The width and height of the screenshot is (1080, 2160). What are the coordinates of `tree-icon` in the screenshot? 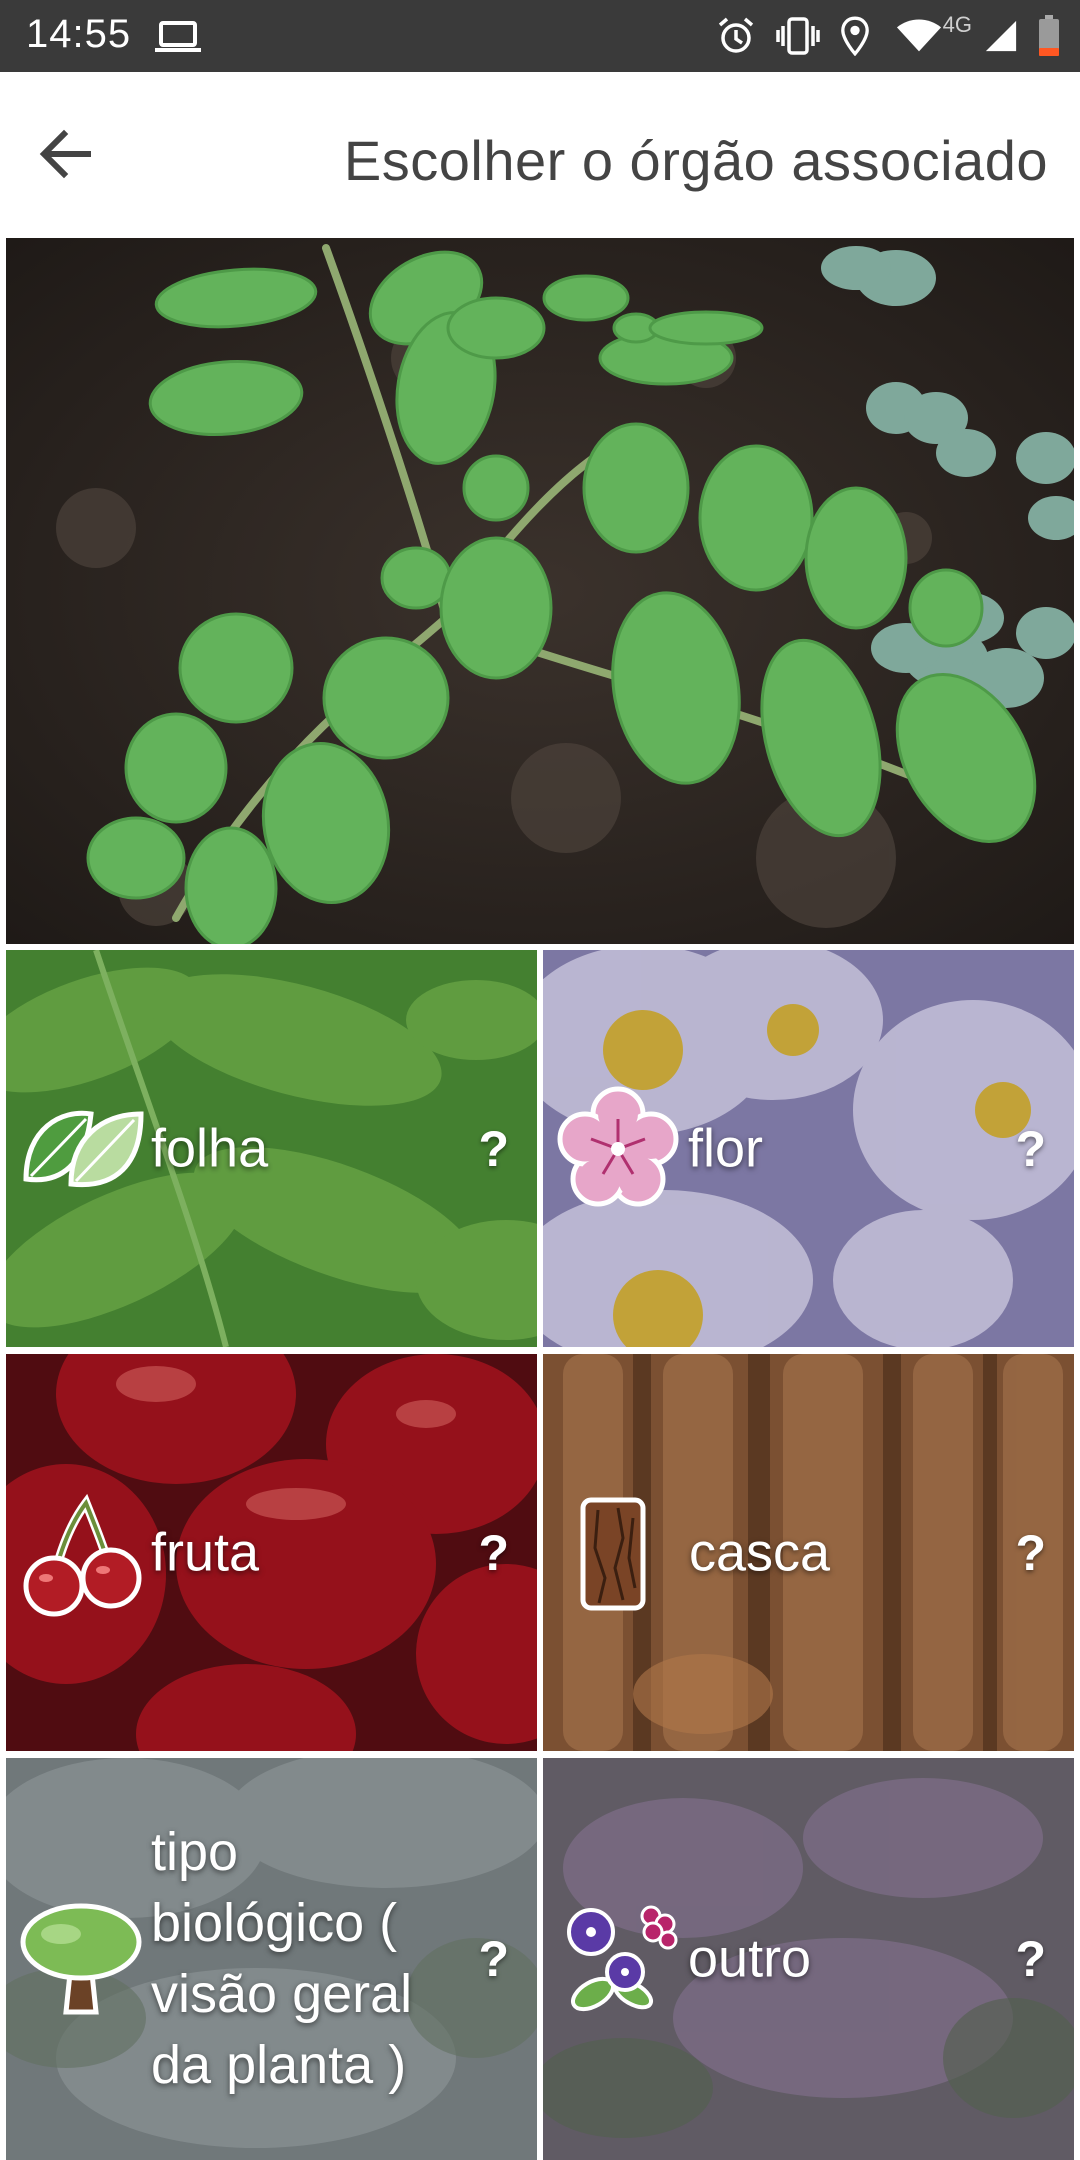 It's located at (81, 1959).